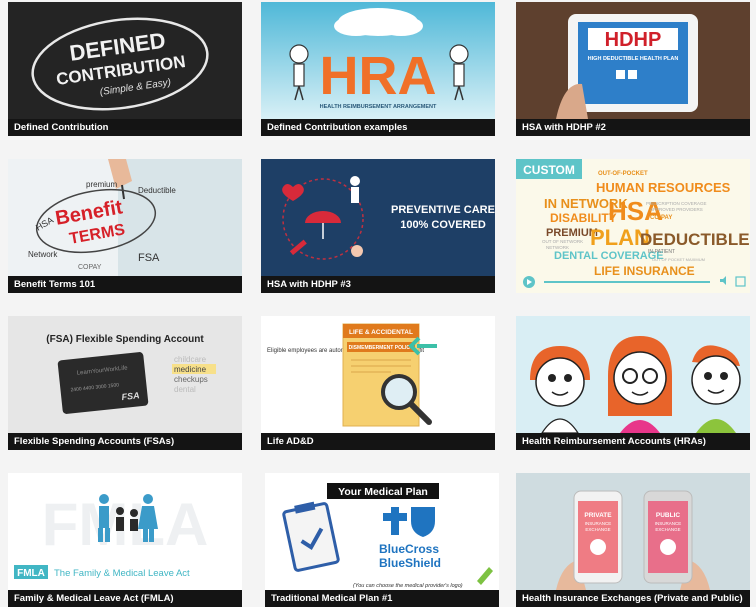 Image resolution: width=756 pixels, height=607 pixels. Describe the element at coordinates (549, 170) in the screenshot. I see `custom-badge: CUSTOM` at that location.